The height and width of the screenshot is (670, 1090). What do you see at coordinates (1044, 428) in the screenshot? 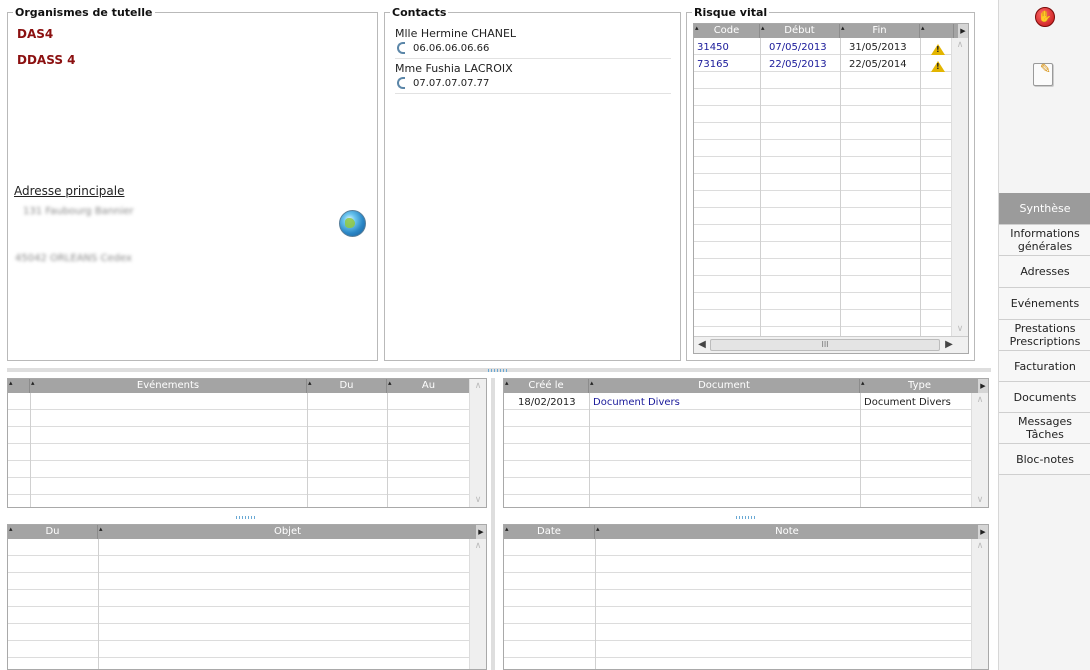
I see `nav-messages-taches: Messages Tâches` at bounding box center [1044, 428].